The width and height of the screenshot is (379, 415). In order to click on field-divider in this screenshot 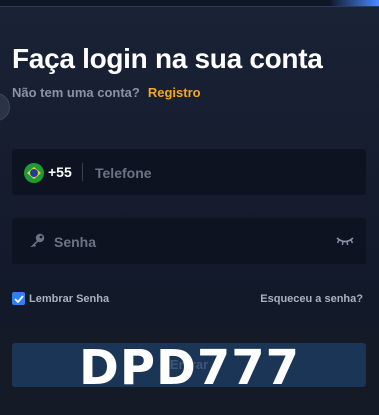, I will do `click(82, 172)`.